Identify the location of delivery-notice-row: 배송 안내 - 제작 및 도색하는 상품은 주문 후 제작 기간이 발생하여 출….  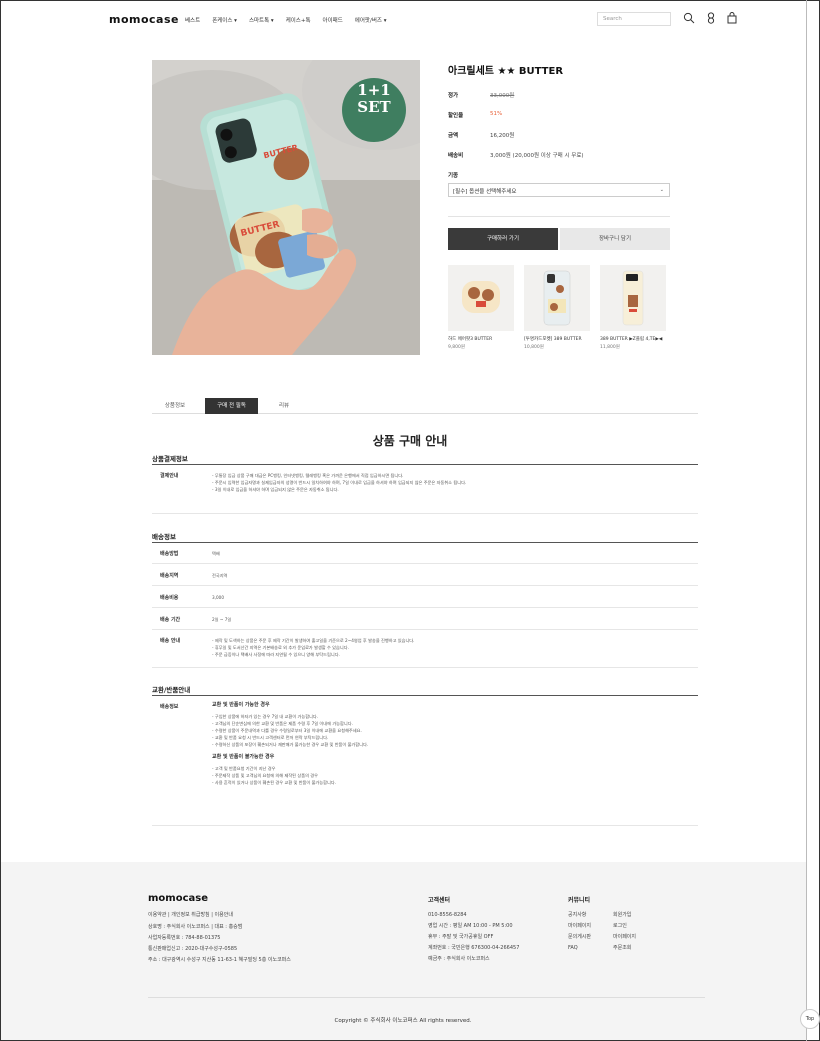
(425, 649).